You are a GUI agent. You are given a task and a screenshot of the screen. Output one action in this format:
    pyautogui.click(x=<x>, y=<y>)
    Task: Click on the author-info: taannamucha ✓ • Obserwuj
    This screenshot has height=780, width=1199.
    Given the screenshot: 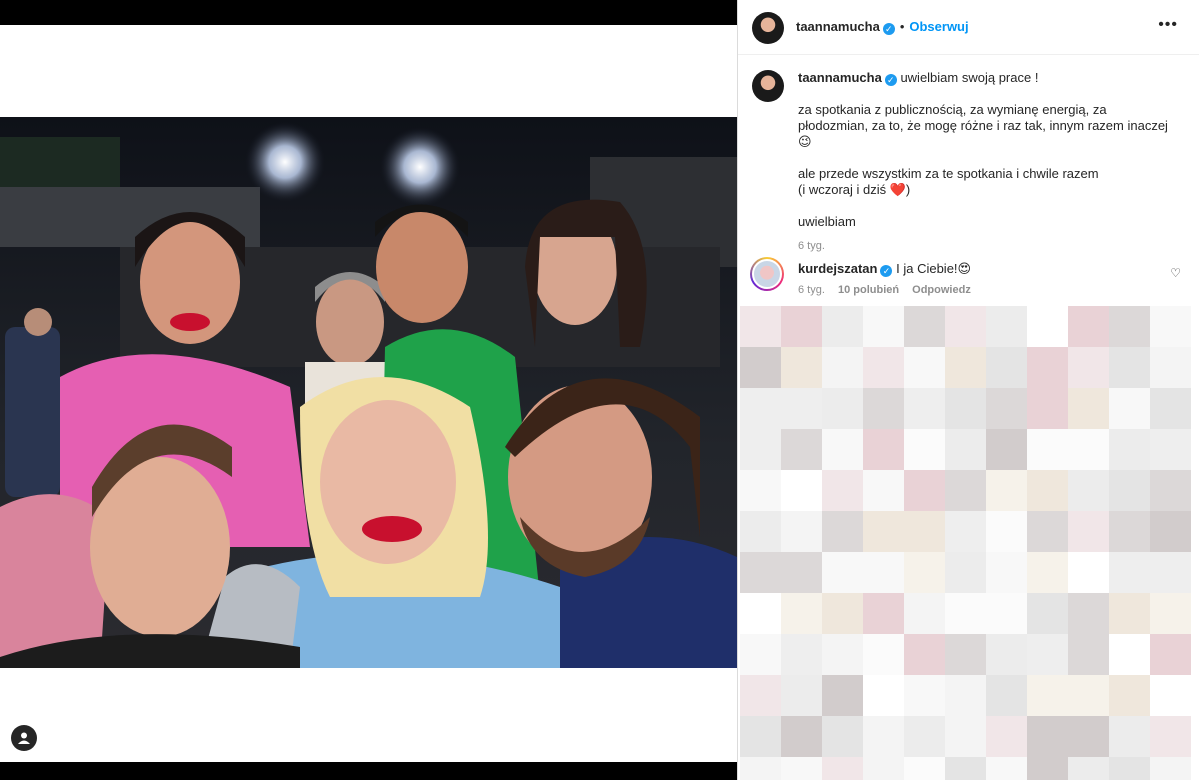 What is the action you would take?
    pyautogui.click(x=882, y=27)
    